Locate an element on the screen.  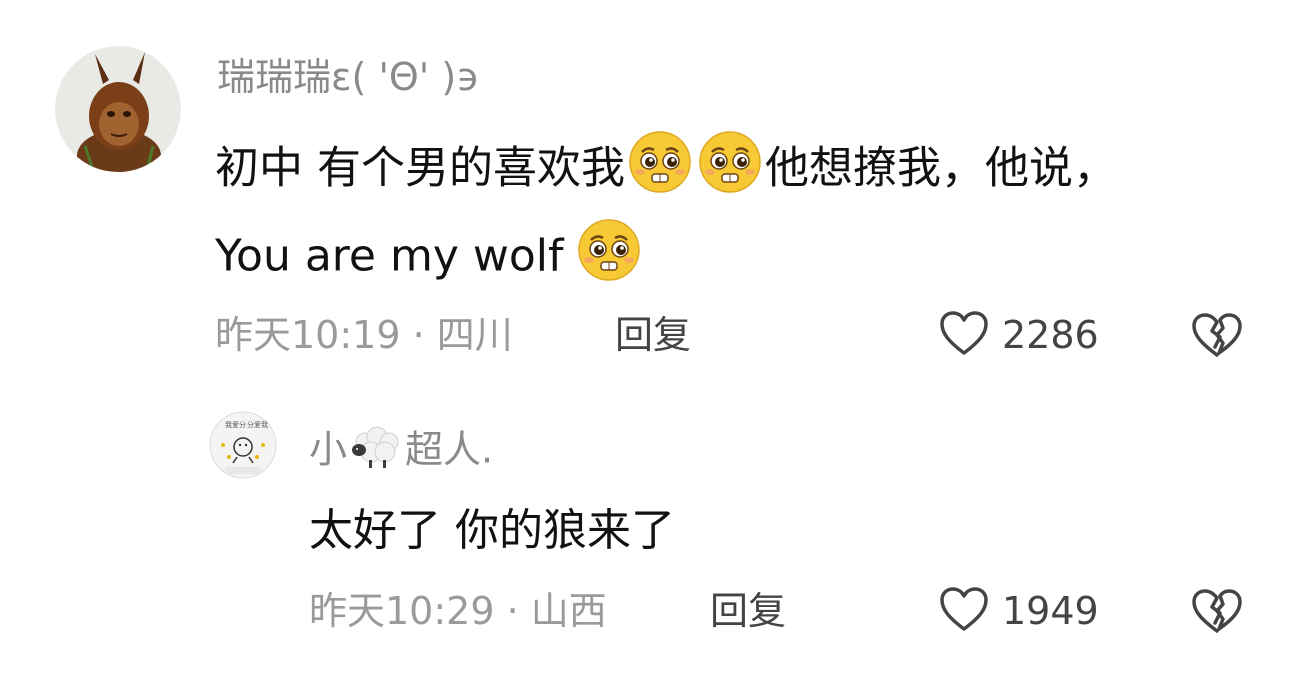
svg-text: 我爱分 is located at coordinates (235, 424).